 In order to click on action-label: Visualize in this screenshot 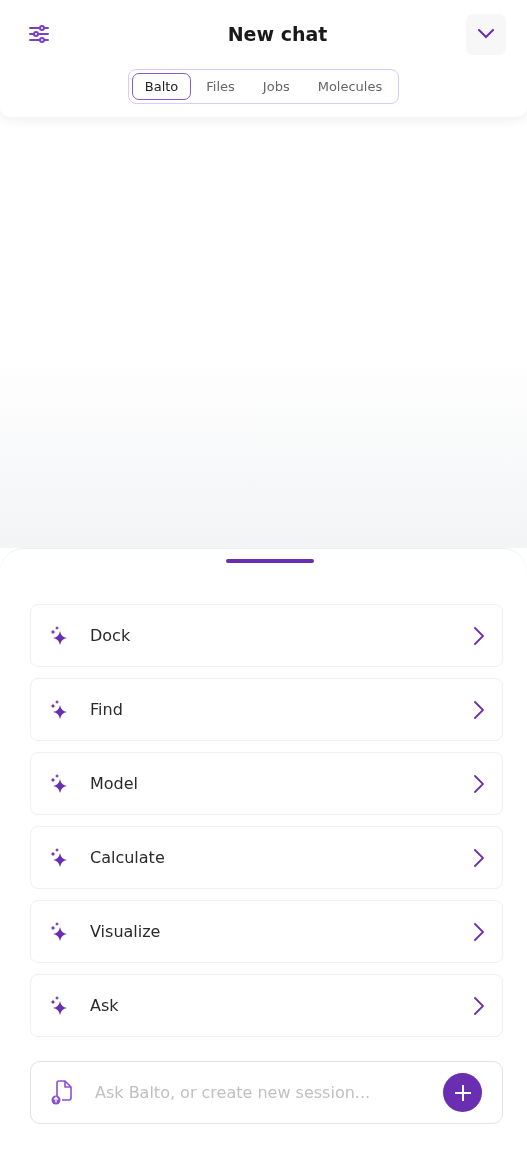, I will do `click(126, 931)`.